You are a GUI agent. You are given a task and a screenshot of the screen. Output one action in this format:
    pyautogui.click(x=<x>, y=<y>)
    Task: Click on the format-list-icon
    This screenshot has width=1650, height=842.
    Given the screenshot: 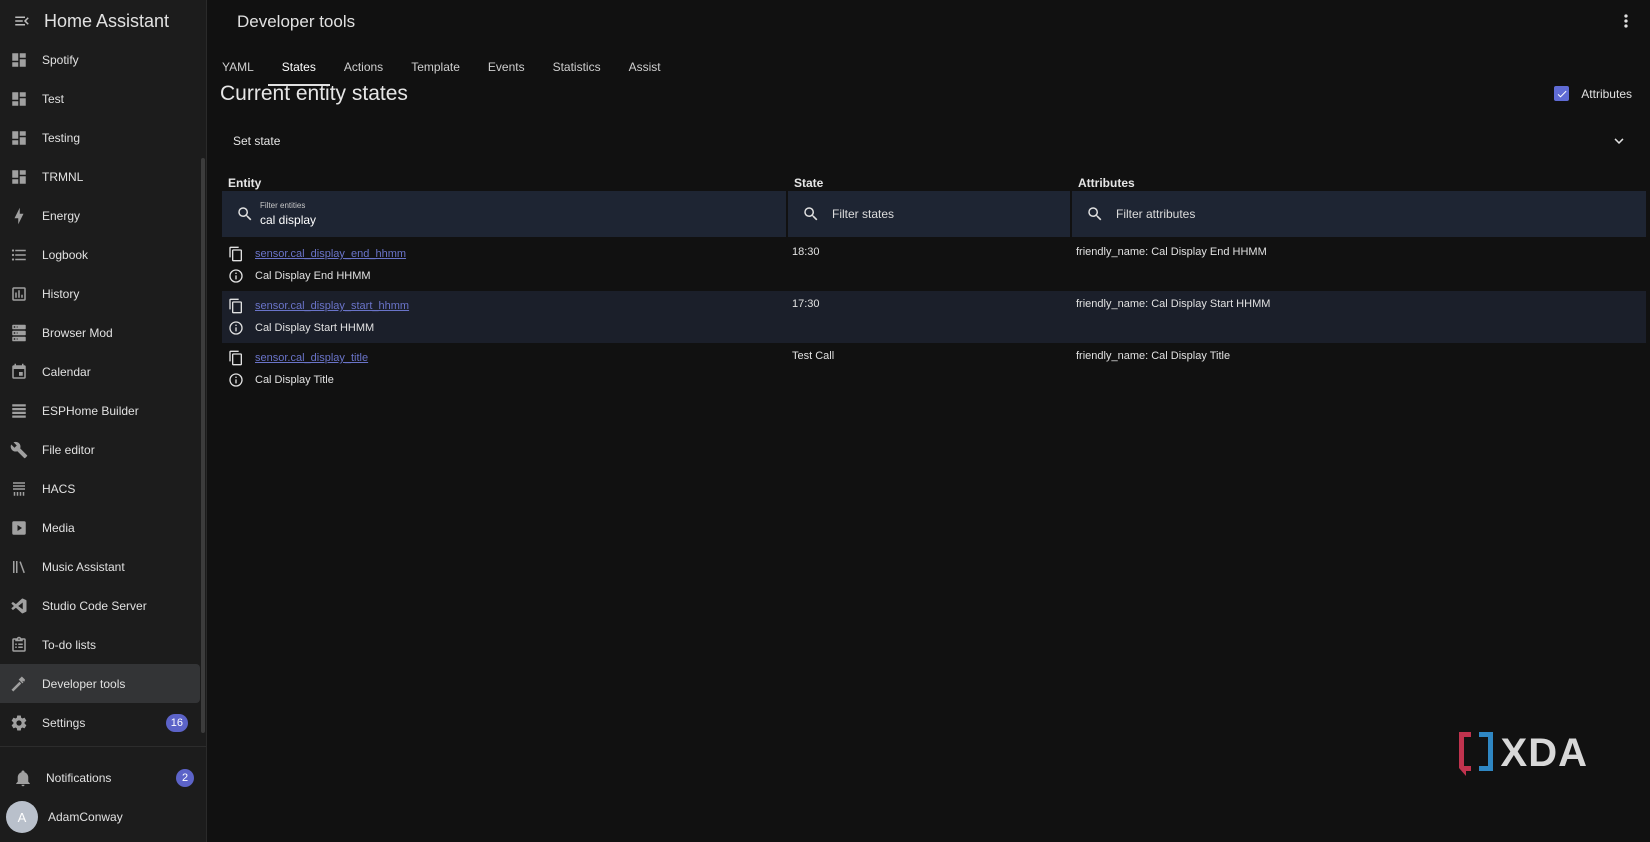 What is the action you would take?
    pyautogui.click(x=19, y=255)
    